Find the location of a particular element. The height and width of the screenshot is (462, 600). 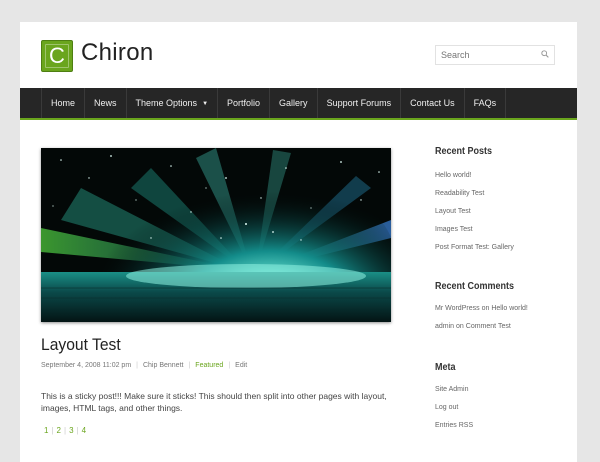

nav-label: Portfolio is located at coordinates (244, 103).